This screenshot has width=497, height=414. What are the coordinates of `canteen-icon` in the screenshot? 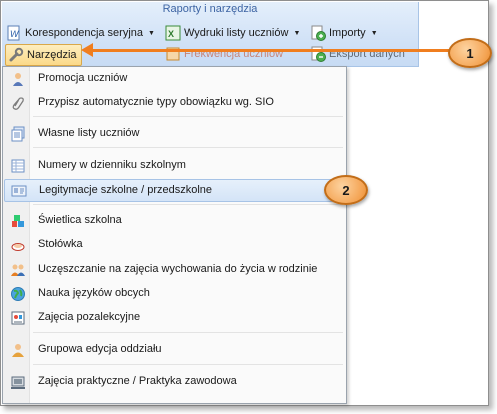 It's located at (18, 245).